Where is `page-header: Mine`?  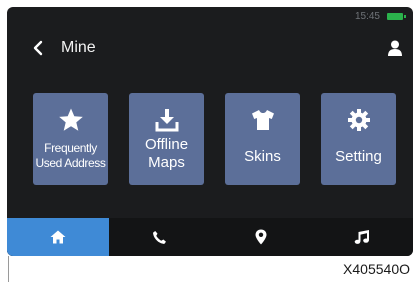 page-header: Mine is located at coordinates (61, 48).